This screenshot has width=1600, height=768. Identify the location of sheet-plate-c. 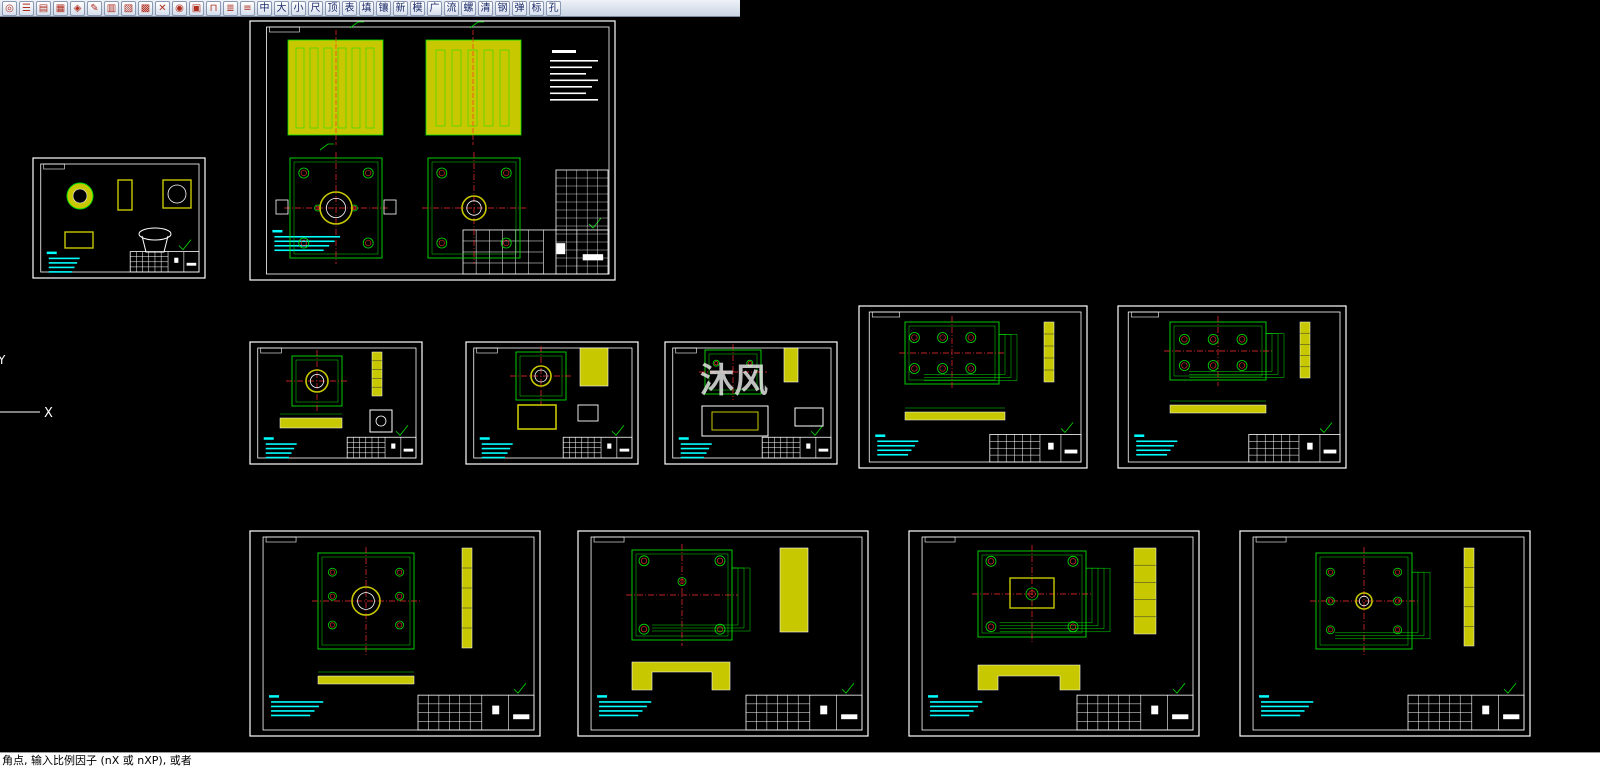
(395, 633).